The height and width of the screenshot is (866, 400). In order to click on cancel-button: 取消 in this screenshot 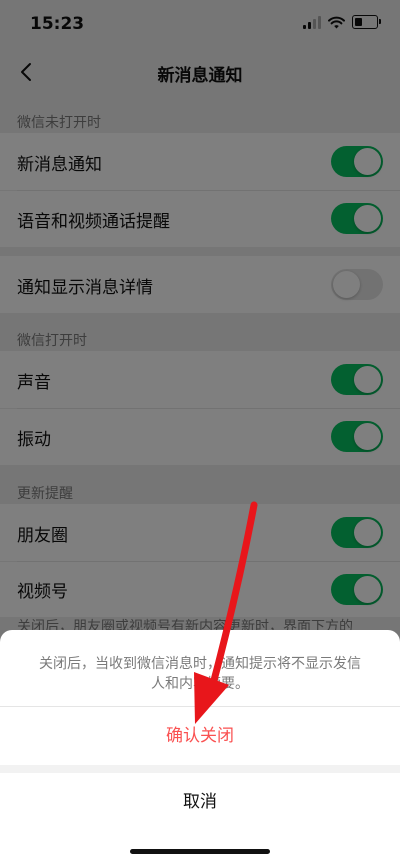, I will do `click(200, 802)`.